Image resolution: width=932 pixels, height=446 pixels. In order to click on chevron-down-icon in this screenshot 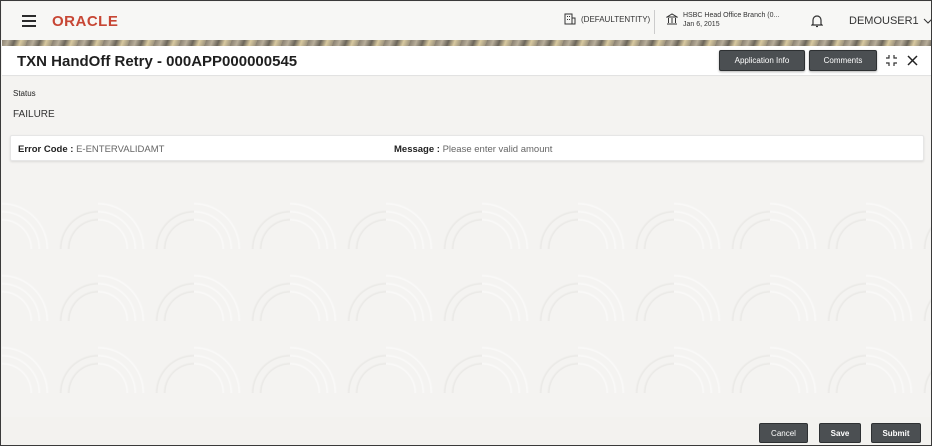, I will do `click(927, 21)`.